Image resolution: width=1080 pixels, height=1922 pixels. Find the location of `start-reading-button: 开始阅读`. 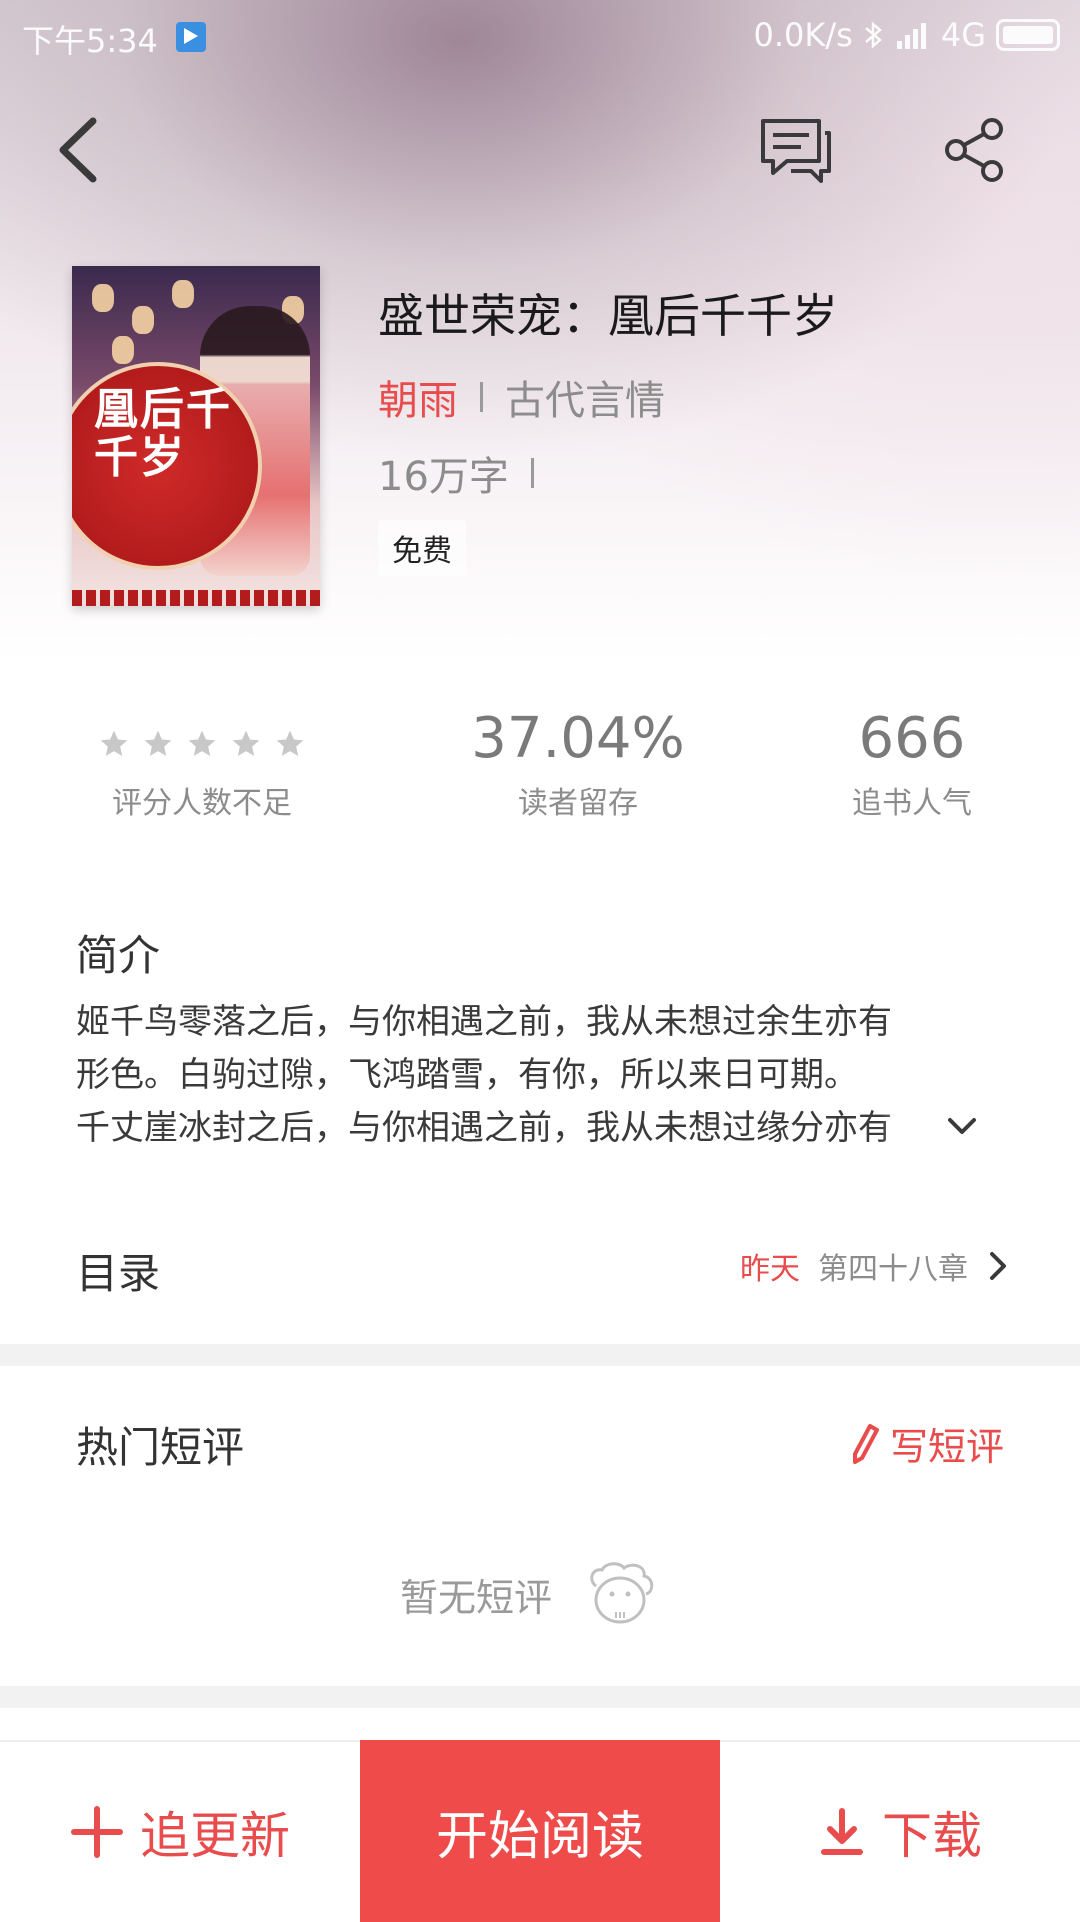

start-reading-button: 开始阅读 is located at coordinates (540, 1831).